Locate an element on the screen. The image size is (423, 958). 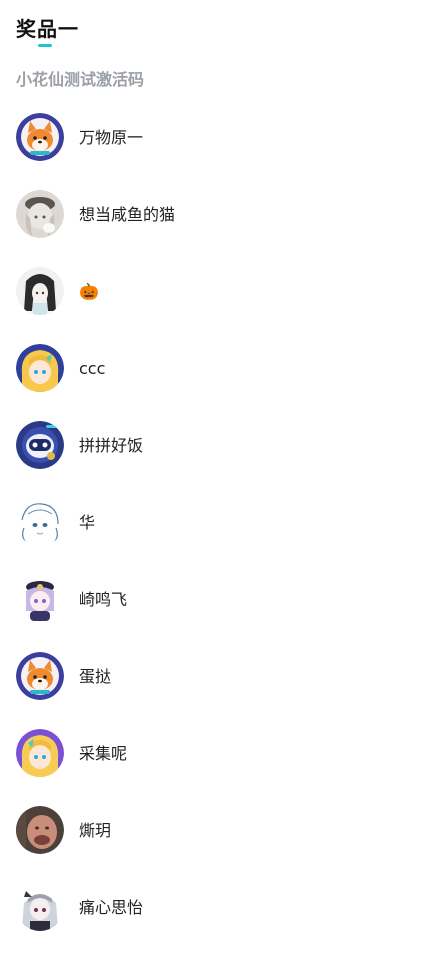
anime-girl-hat-avatar is located at coordinates (40, 214).